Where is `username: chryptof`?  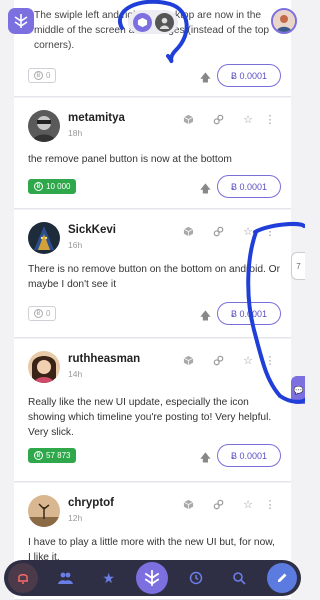 username: chryptof is located at coordinates (91, 503).